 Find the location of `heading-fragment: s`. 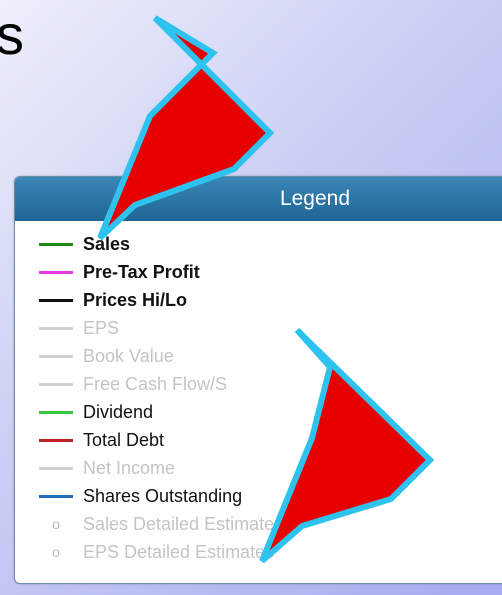

heading-fragment: s is located at coordinates (12, 34).